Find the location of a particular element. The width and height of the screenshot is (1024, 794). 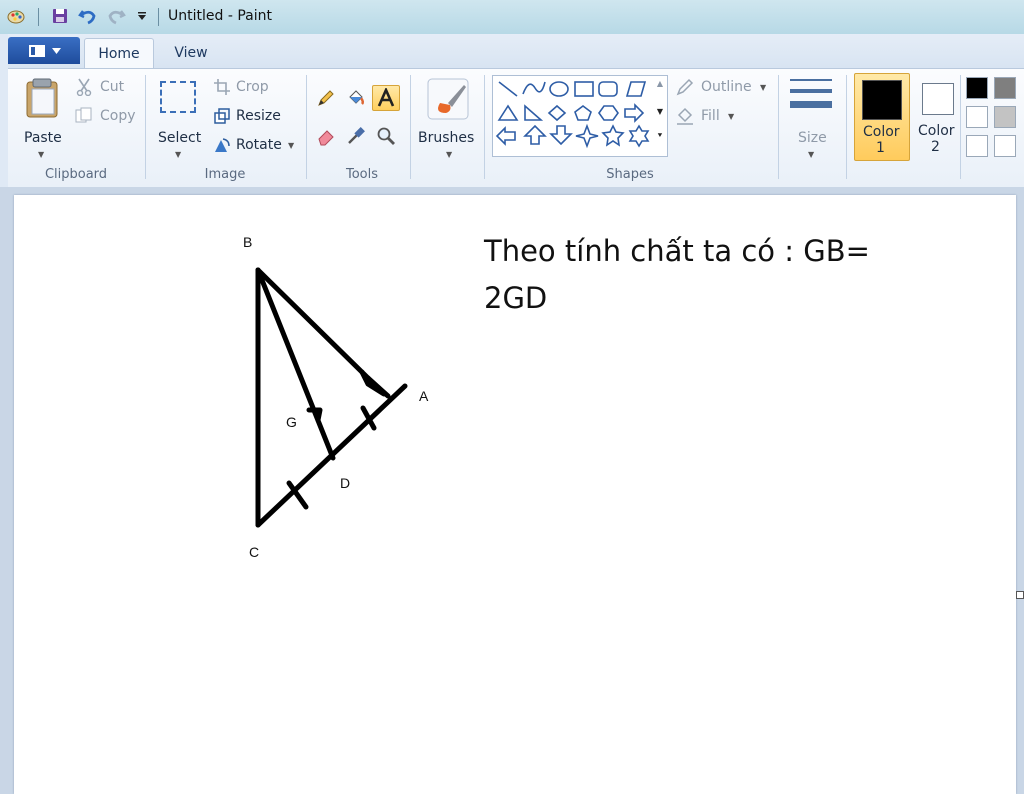

line-thin-icon is located at coordinates (811, 80).